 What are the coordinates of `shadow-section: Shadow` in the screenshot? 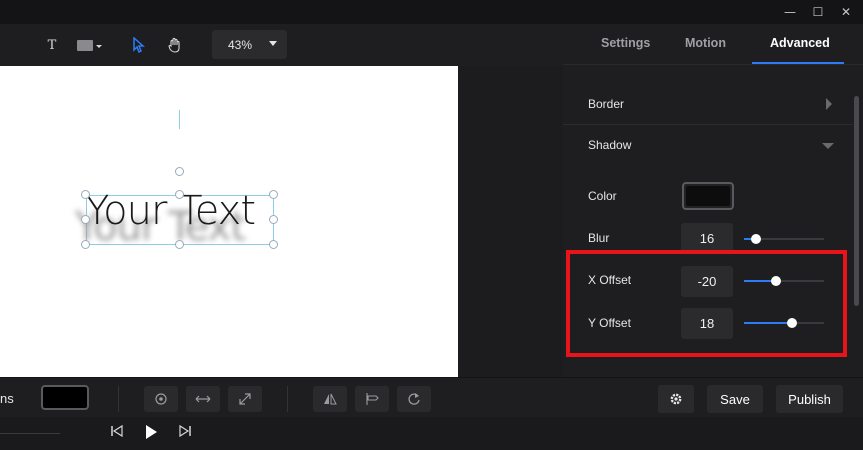 It's located at (708, 145).